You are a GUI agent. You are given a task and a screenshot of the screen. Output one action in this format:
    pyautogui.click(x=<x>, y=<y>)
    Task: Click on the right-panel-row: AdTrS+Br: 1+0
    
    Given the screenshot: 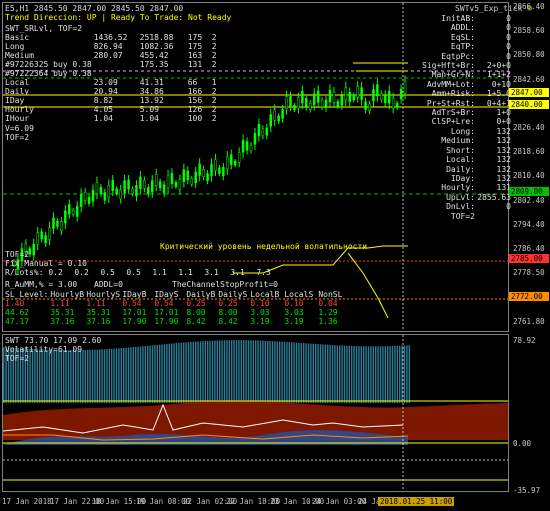 What is the action you would take?
    pyautogui.click(x=463, y=112)
    